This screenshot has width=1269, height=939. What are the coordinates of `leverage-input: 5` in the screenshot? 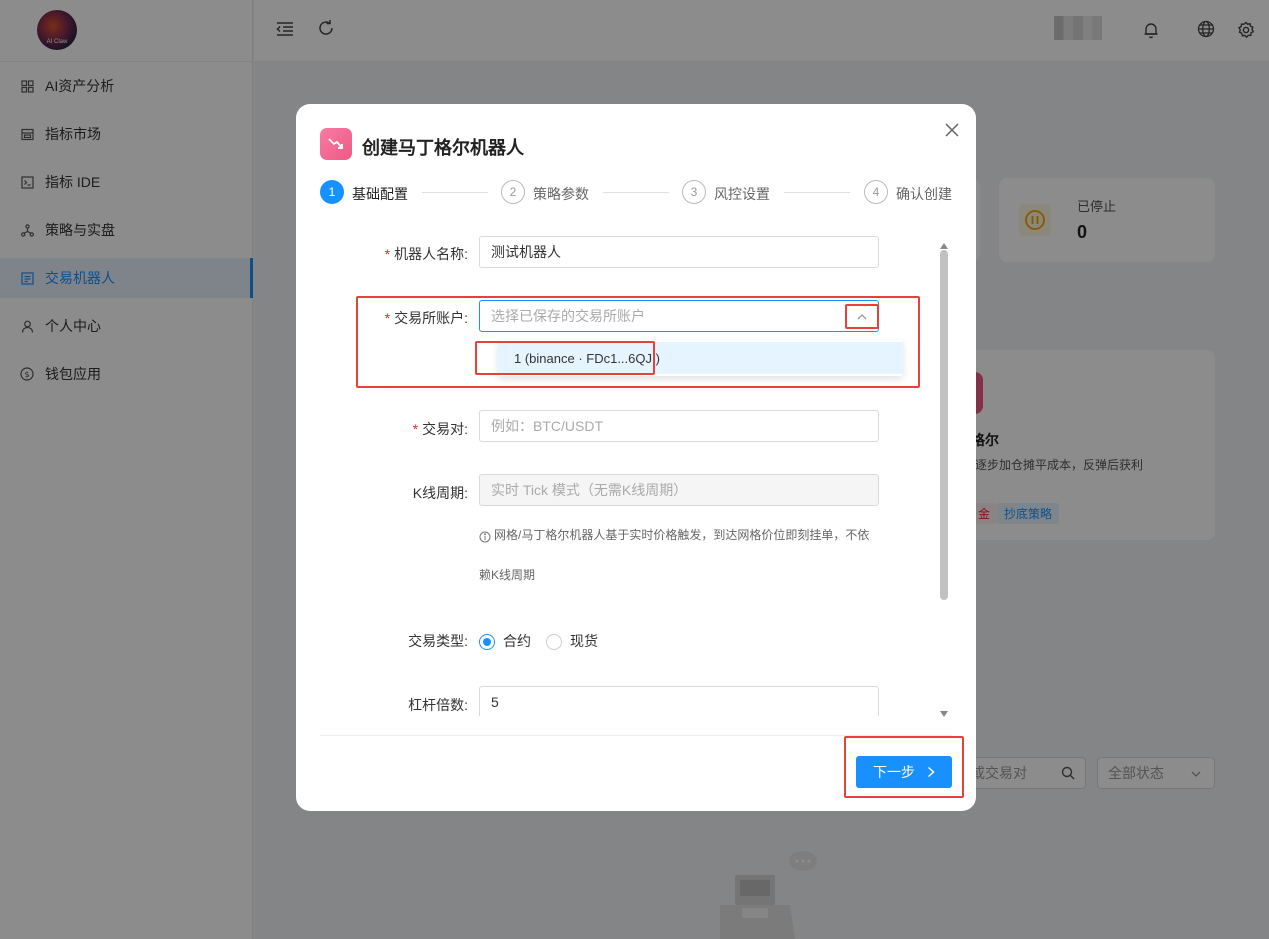 It's located at (679, 701).